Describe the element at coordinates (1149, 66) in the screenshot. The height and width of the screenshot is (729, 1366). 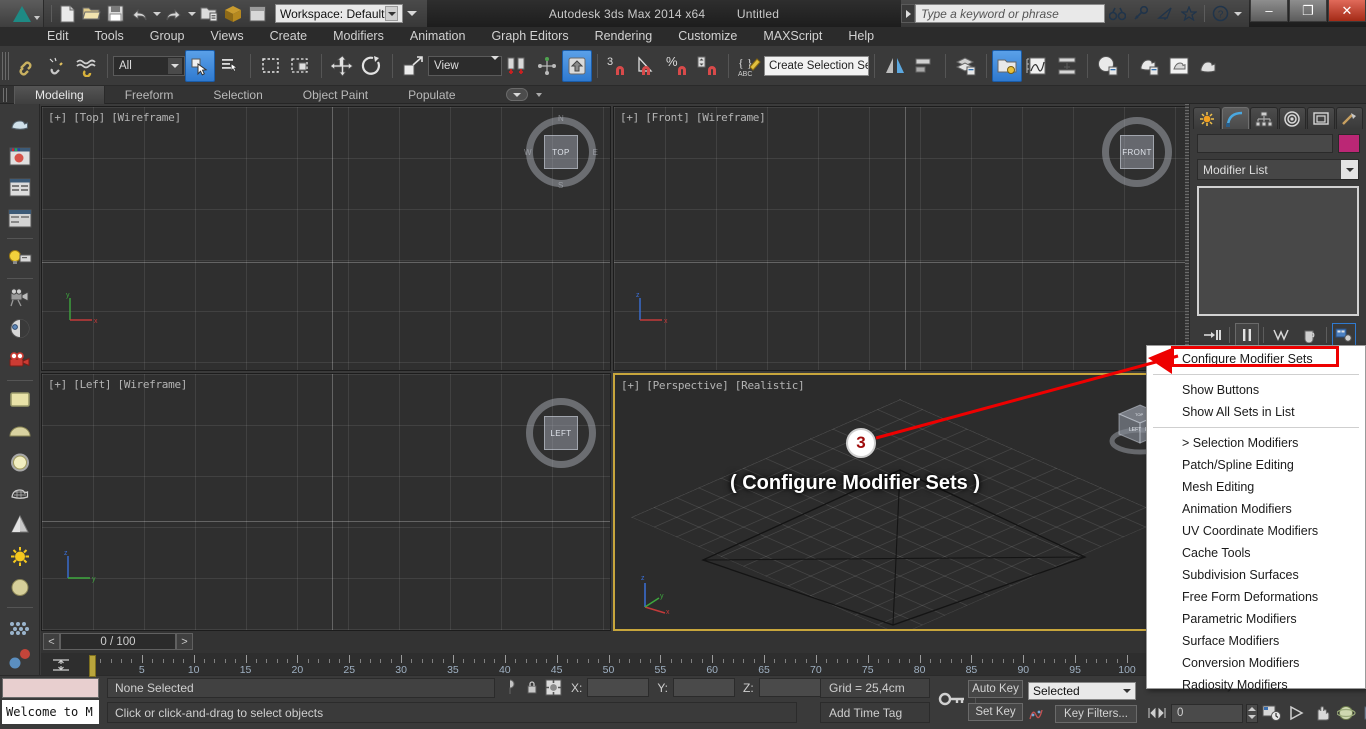
I see `render-setup-toolbar-icon` at that location.